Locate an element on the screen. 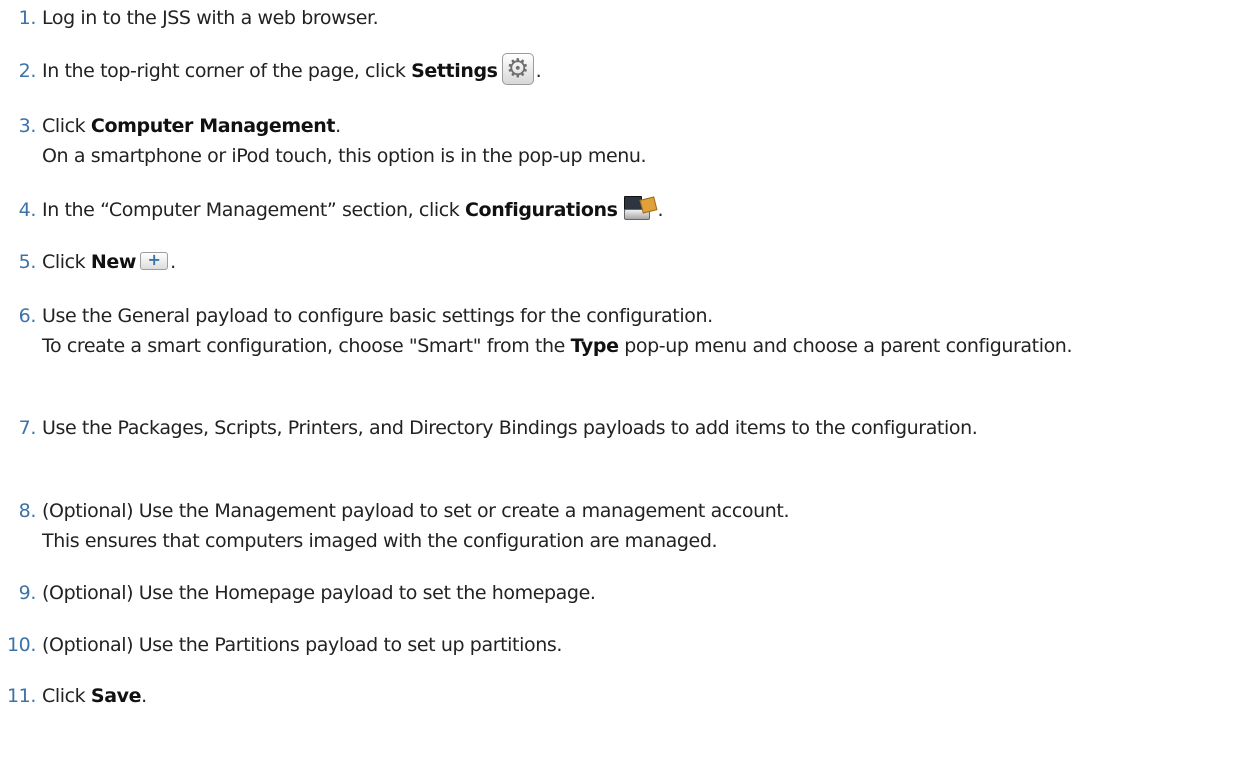 This screenshot has height=774, width=1252. step-number: 1. is located at coordinates (27, 18).